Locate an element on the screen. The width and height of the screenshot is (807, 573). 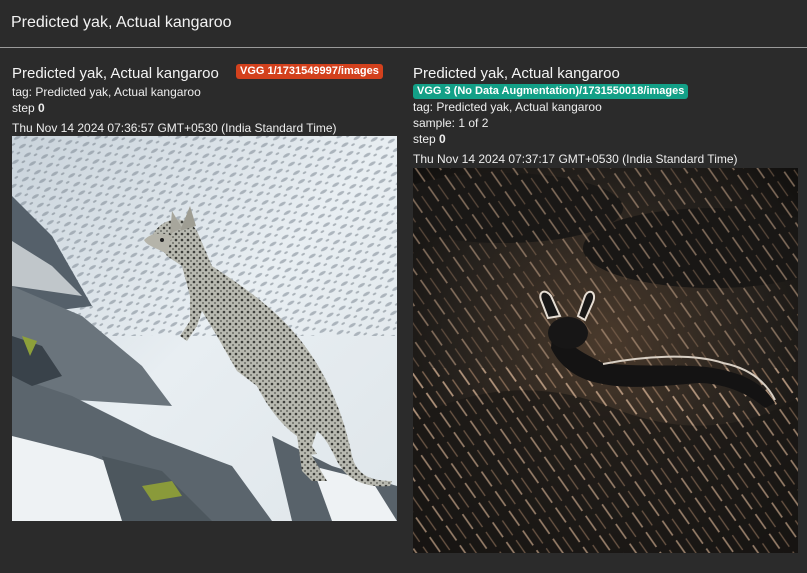
header-title: Predicted yak, Actual kangaroo is located at coordinates (121, 22).